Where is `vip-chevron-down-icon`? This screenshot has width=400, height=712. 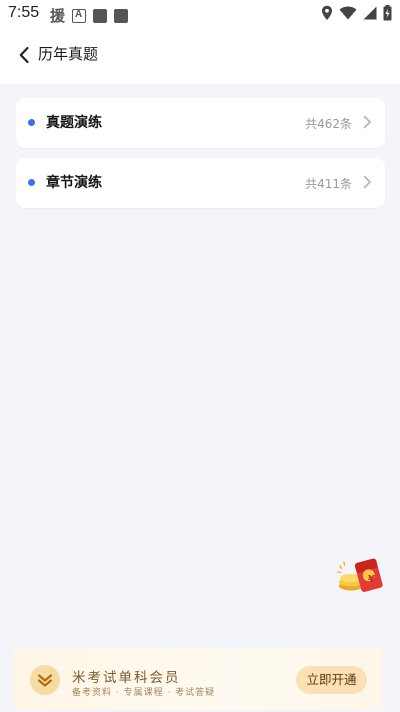
vip-chevron-down-icon is located at coordinates (45, 680).